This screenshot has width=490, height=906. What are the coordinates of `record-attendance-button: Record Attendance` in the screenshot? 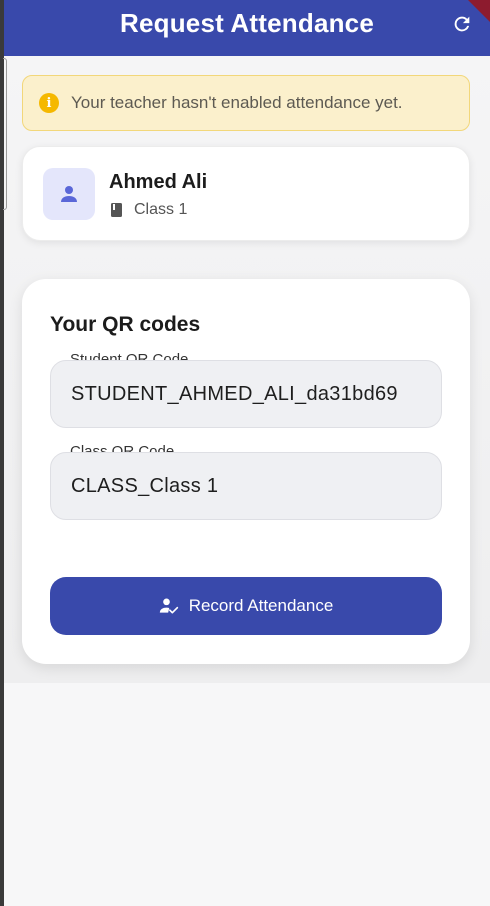 It's located at (246, 606).